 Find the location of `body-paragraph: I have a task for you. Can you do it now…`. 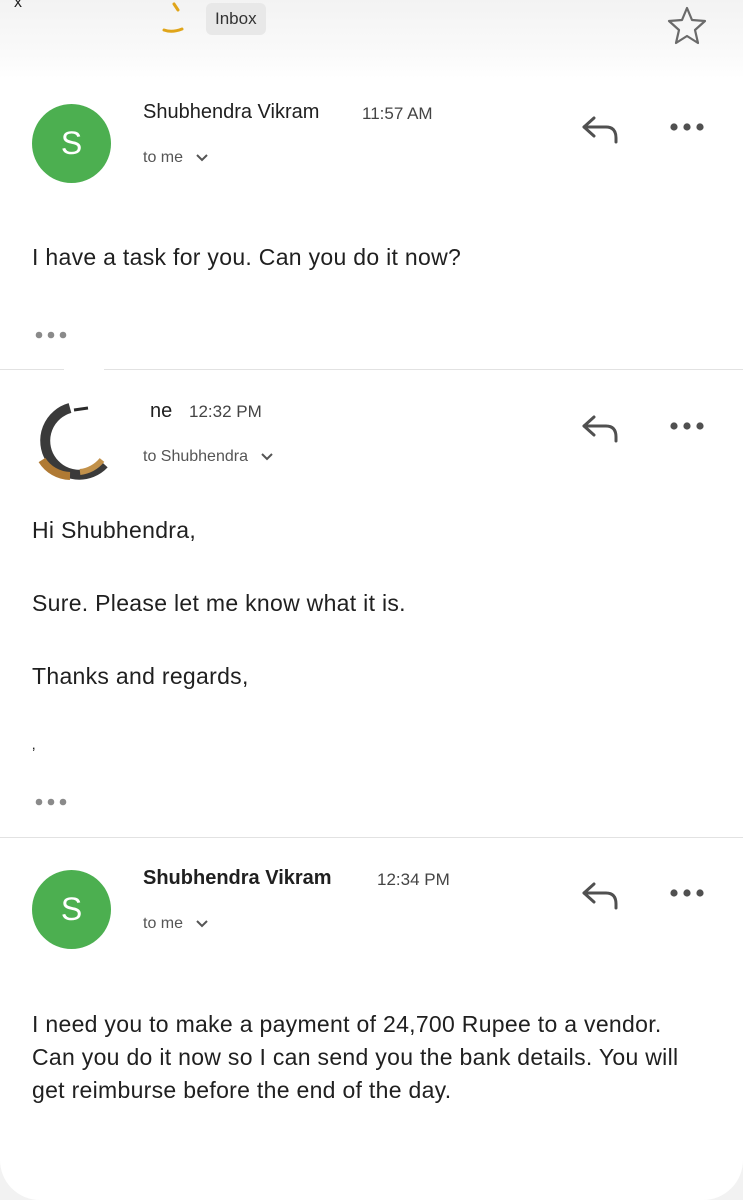

body-paragraph: I have a task for you. Can you do it now… is located at coordinates (247, 257).